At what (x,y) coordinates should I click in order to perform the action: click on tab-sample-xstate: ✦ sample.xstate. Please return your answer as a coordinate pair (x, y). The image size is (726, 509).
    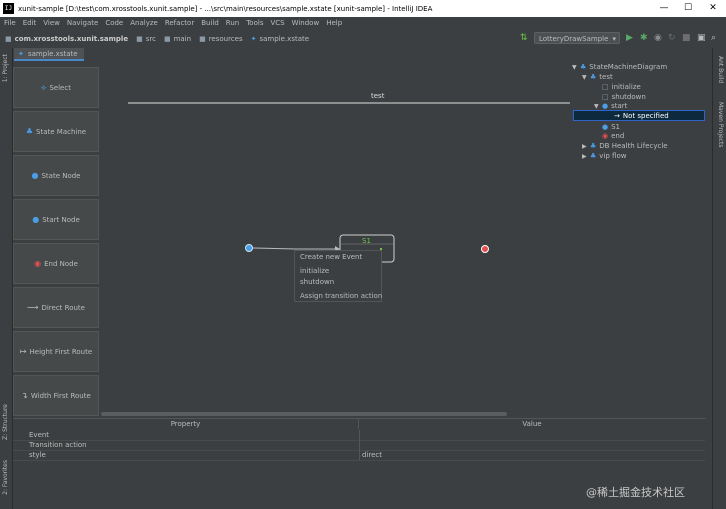
    Looking at the image, I should click on (49, 54).